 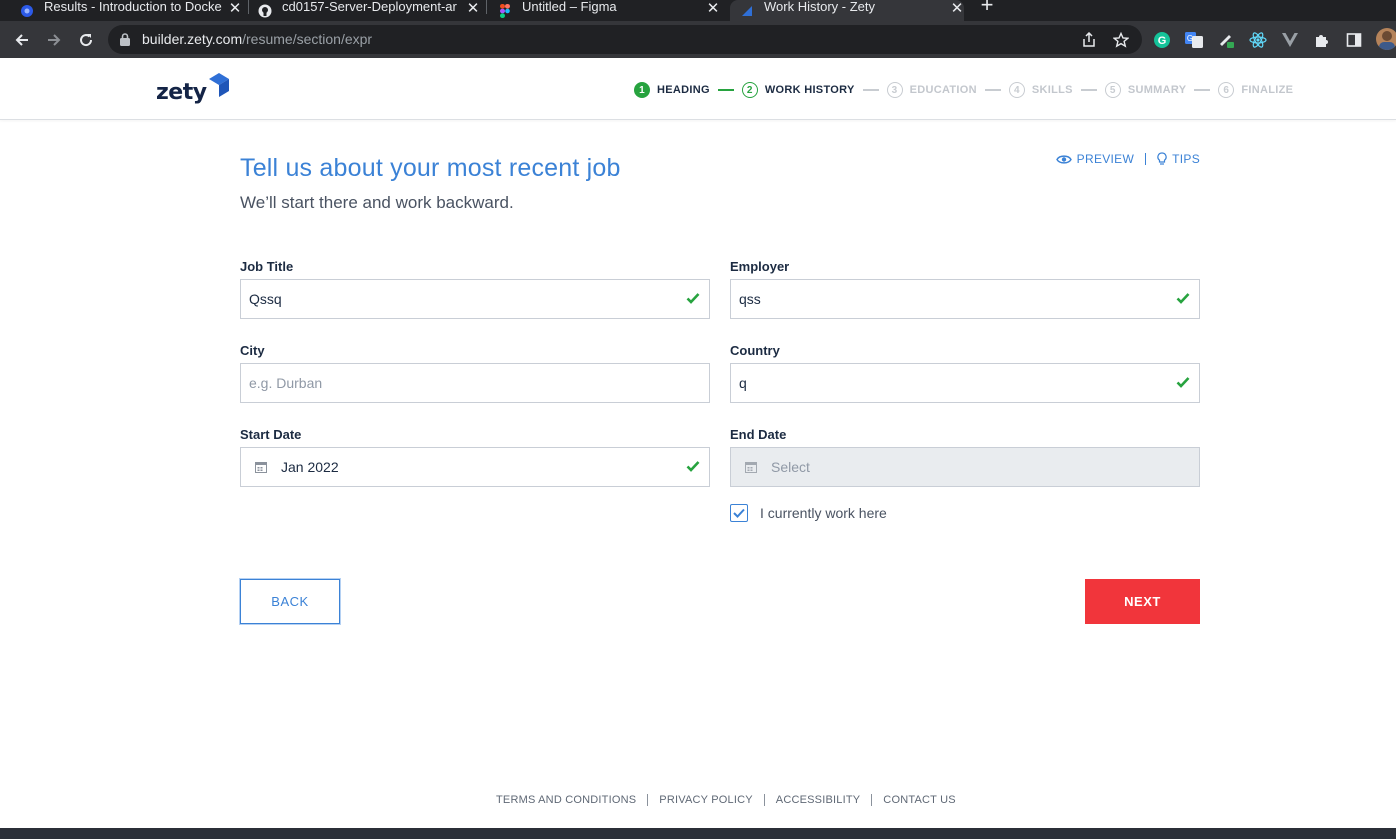 I want to click on bookmark-star-icon, so click(x=1121, y=40).